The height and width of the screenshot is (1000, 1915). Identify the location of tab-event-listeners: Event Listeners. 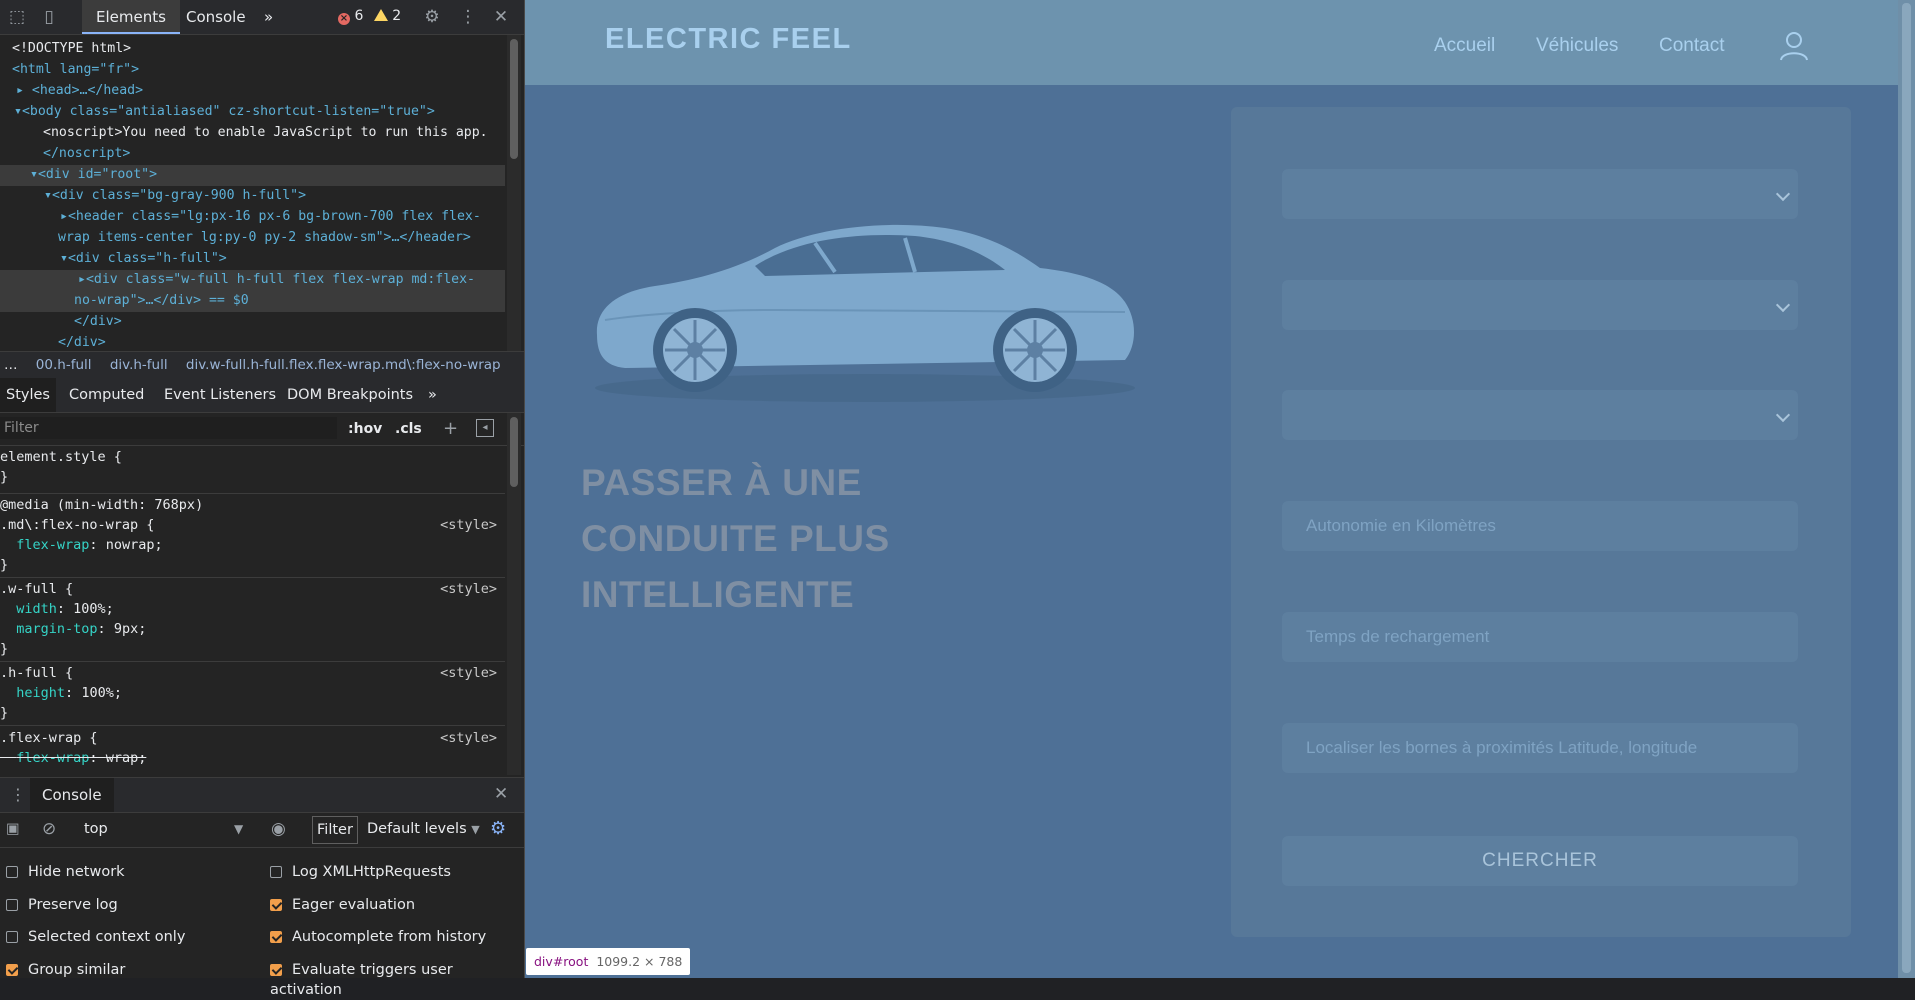
(220, 395).